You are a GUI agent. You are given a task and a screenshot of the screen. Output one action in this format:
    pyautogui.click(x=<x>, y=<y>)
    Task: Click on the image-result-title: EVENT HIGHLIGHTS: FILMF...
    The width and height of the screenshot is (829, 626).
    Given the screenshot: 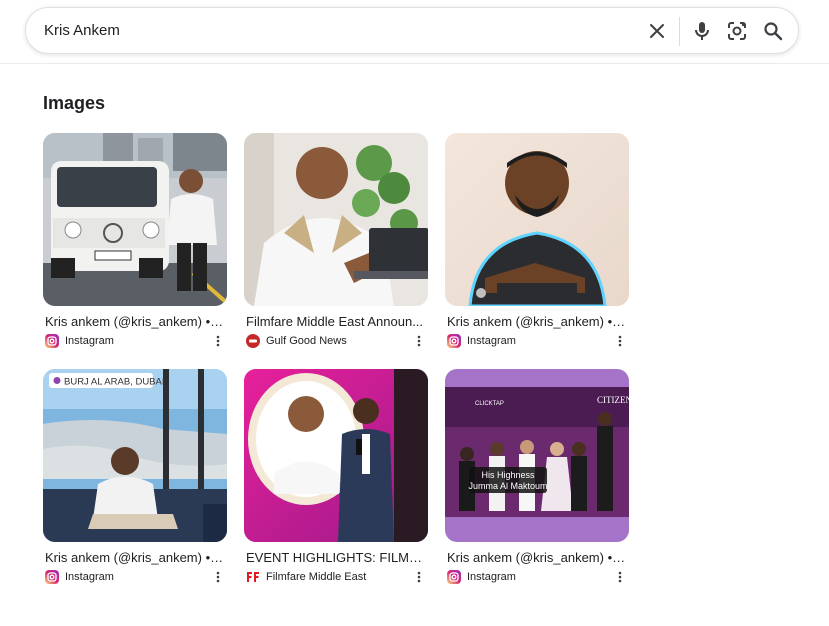 What is the action you would take?
    pyautogui.click(x=336, y=557)
    